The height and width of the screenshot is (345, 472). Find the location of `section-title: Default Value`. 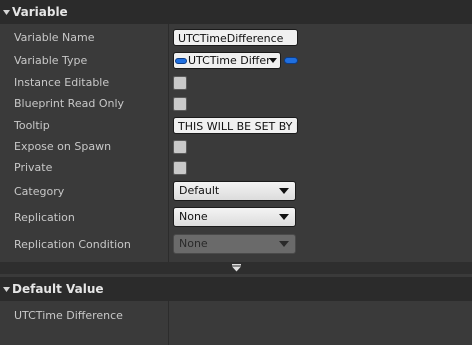

section-title: Default Value is located at coordinates (58, 289).